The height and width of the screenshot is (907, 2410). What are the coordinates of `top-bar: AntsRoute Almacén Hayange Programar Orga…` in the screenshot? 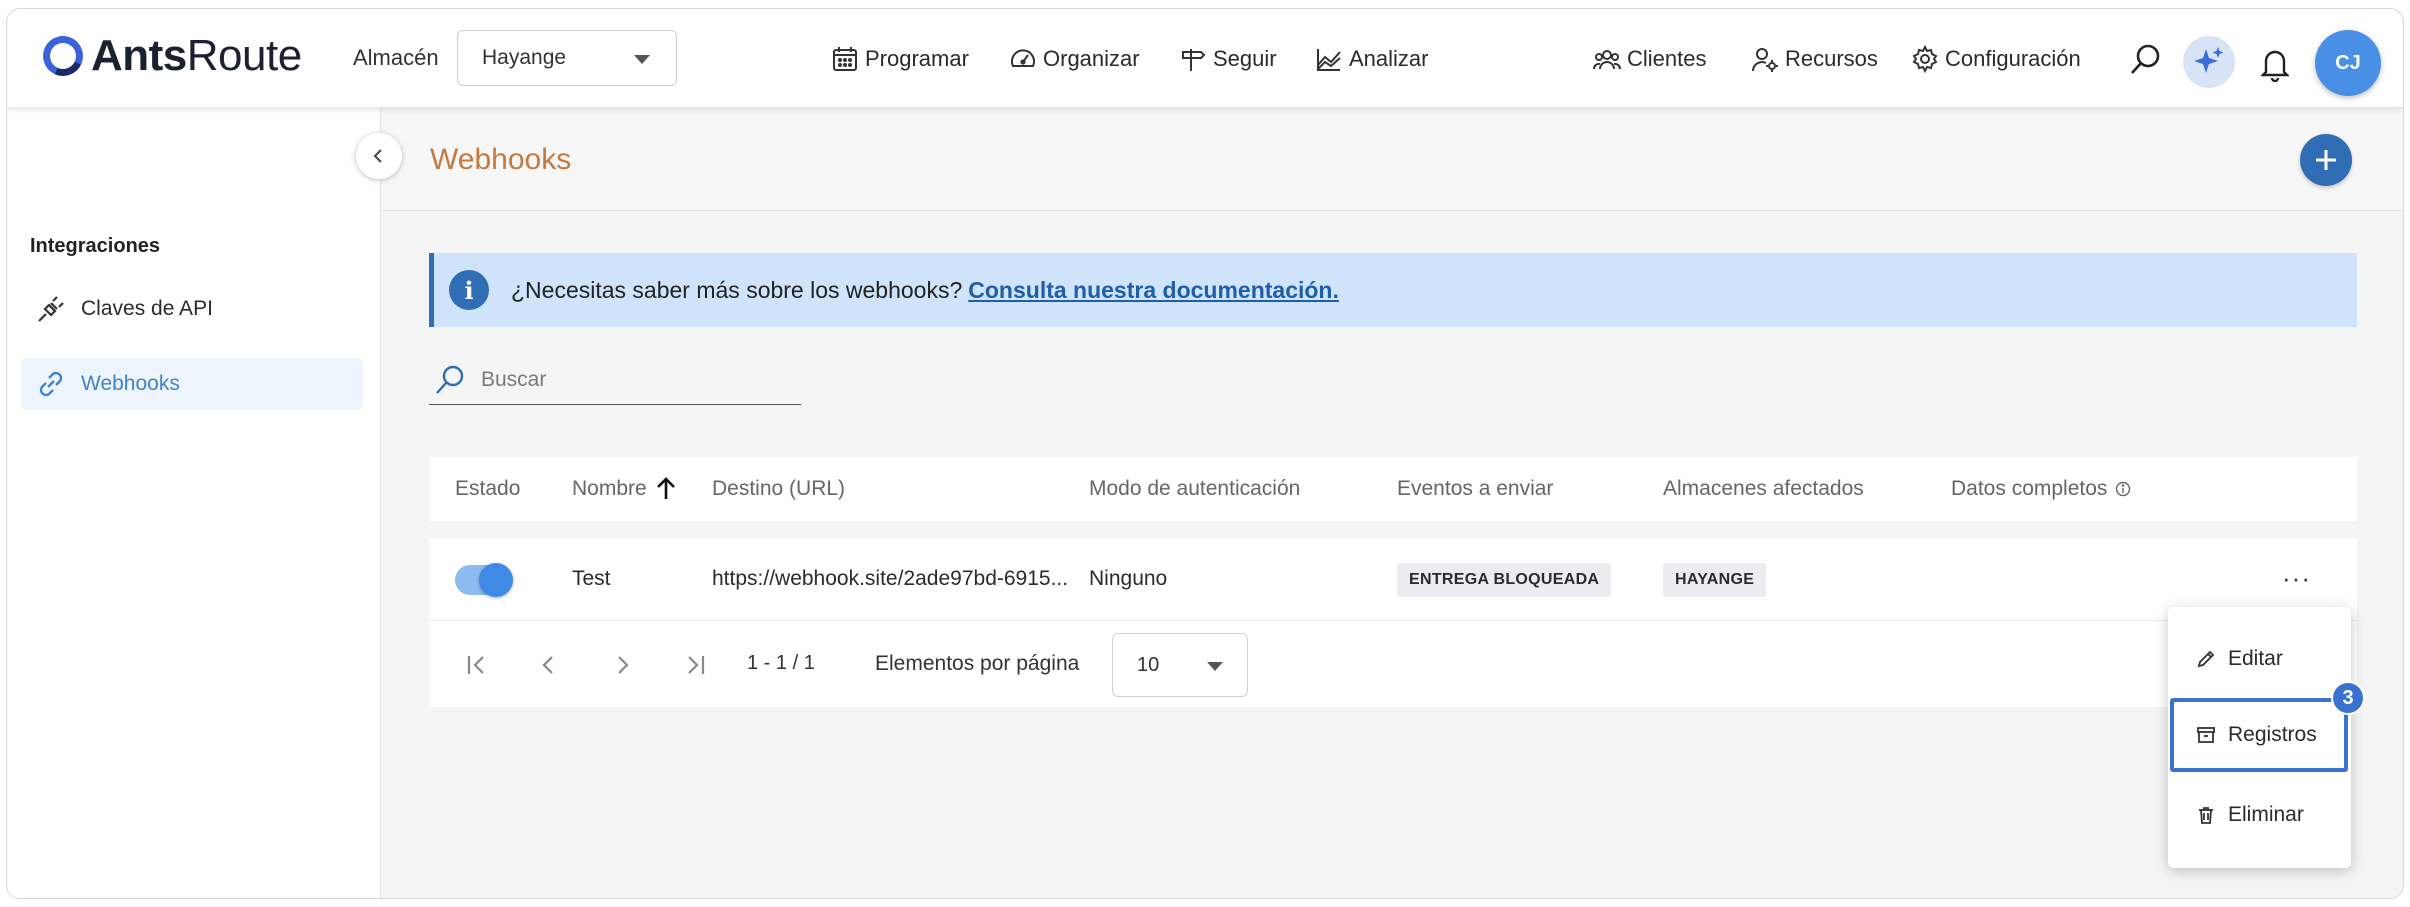 It's located at (1205, 58).